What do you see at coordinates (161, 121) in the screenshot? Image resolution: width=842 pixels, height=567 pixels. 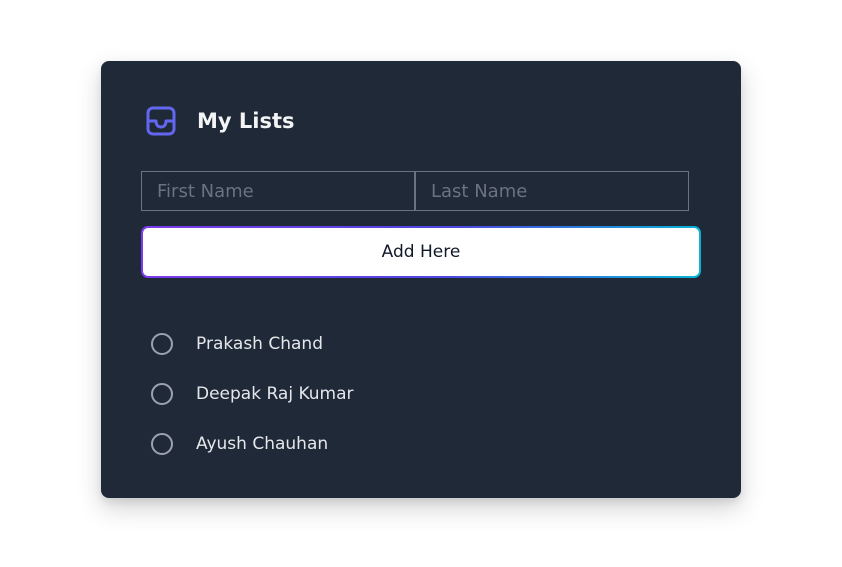 I see `inbox-icon` at bounding box center [161, 121].